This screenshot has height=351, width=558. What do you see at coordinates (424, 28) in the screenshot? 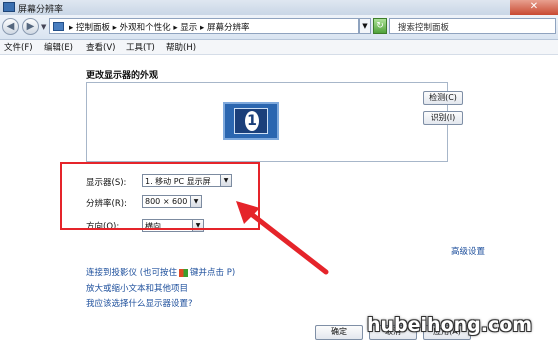
I see `search-placeholder: 搜索控制面板` at bounding box center [424, 28].